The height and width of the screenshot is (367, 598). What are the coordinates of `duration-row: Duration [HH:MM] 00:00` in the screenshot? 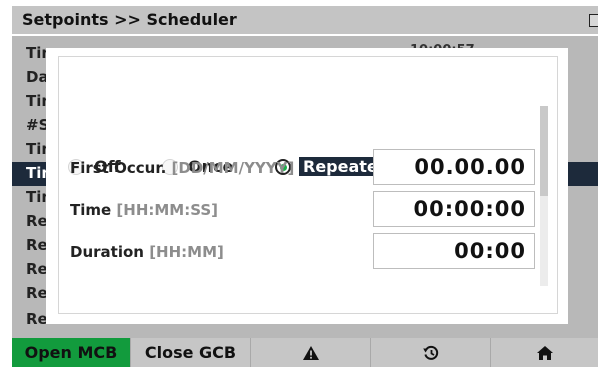 It's located at (303, 251).